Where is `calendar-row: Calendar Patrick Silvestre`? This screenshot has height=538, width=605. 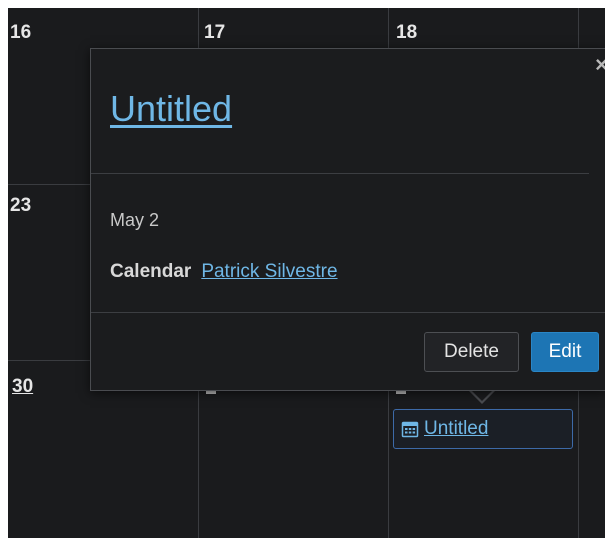
calendar-row: Calendar Patrick Silvestre is located at coordinates (224, 272).